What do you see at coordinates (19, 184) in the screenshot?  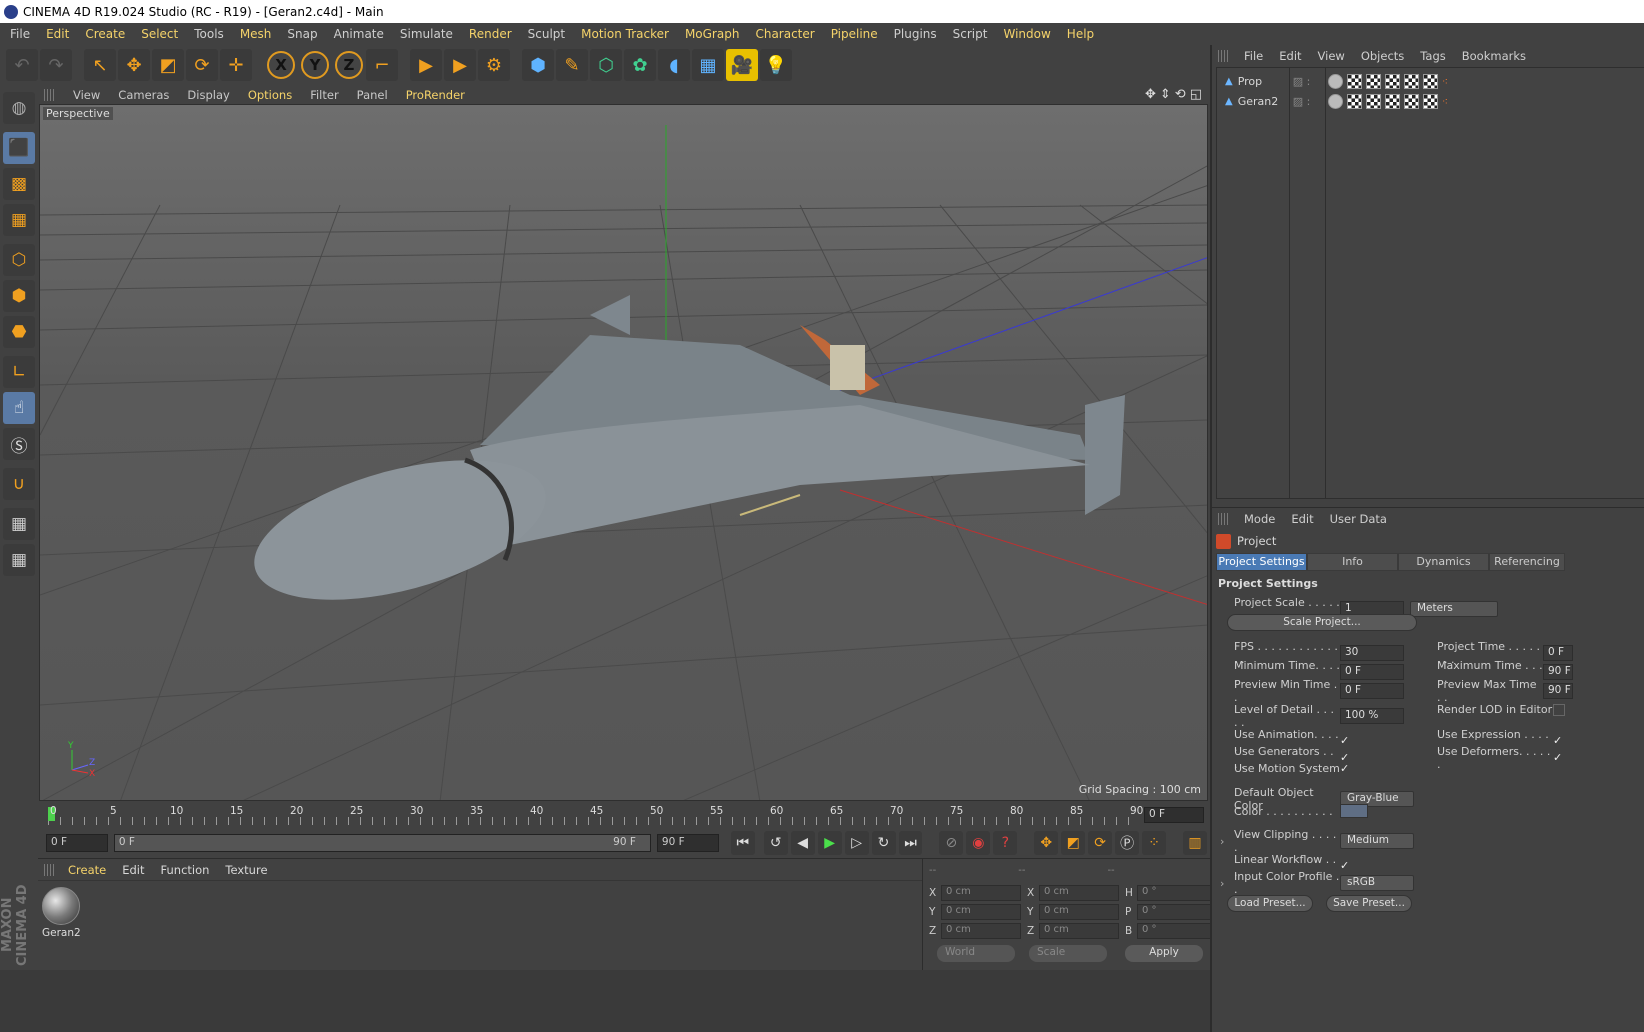 I see `texture-mode-icon: ▩` at bounding box center [19, 184].